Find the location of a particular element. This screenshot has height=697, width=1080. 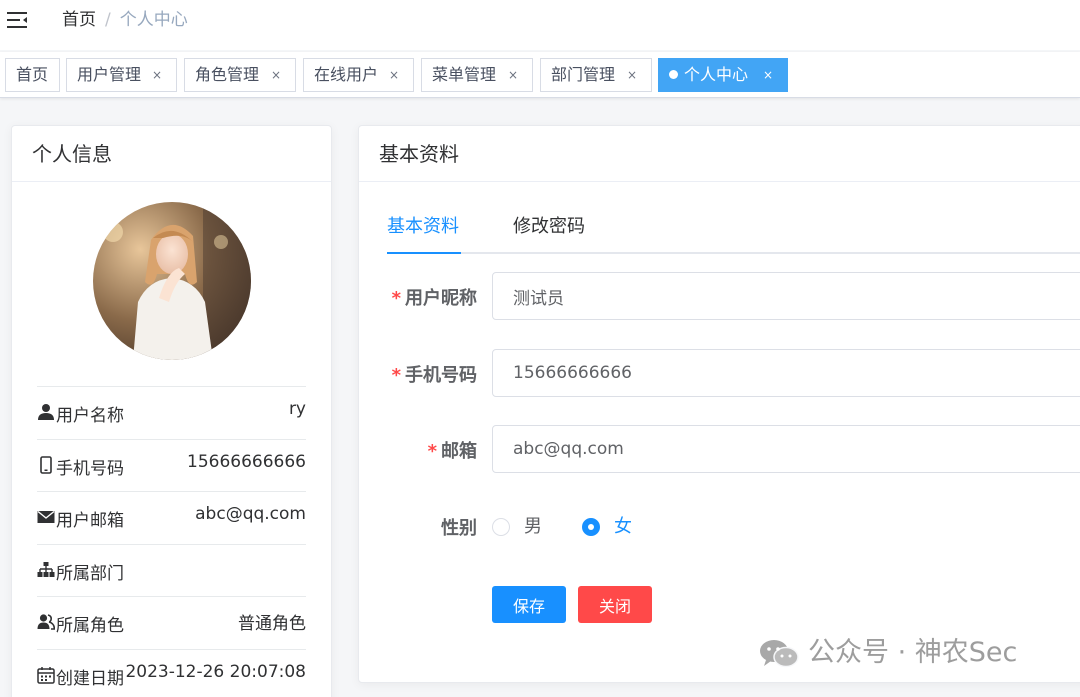

tag-home: 首页 is located at coordinates (32, 75).